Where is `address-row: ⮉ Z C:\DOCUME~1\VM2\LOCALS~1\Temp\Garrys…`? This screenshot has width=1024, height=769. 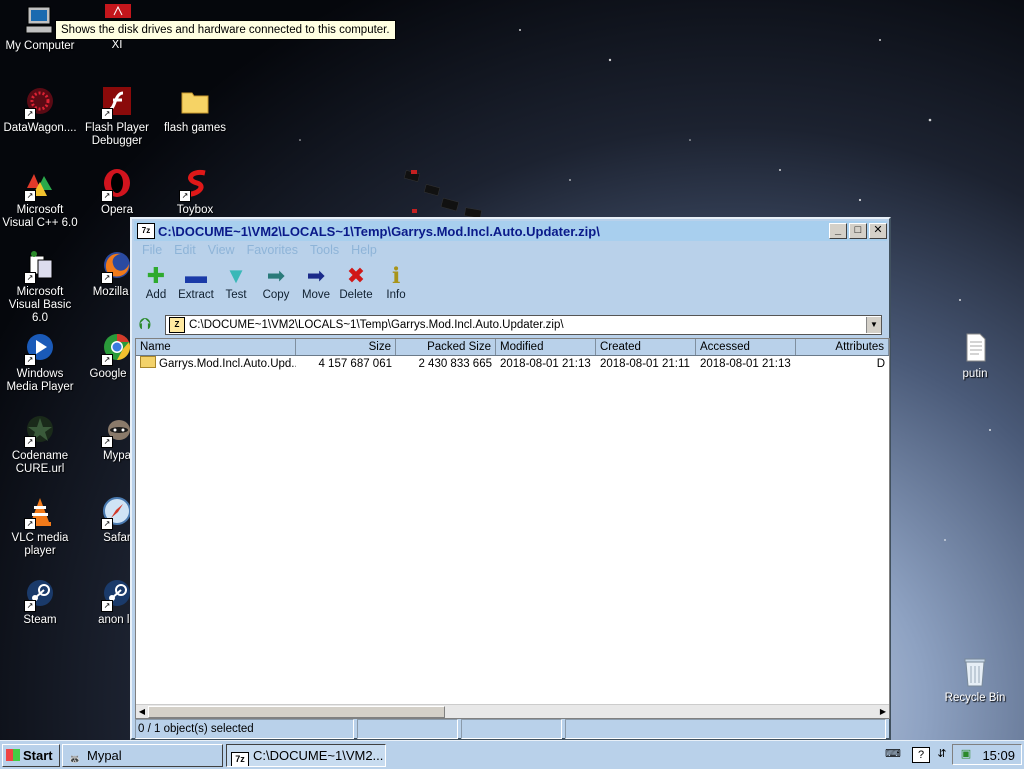
address-row: ⮉ Z C:\DOCUME~1\VM2\LOCALS~1\Temp\Garrys… is located at coordinates (510, 325).